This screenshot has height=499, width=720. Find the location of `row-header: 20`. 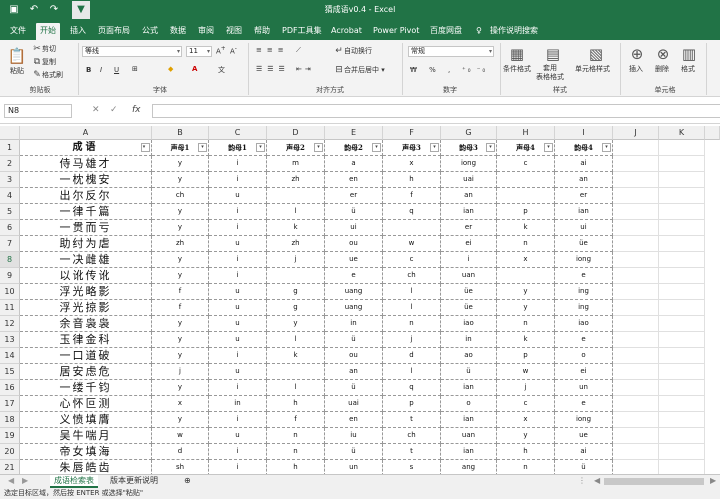

row-header: 20 is located at coordinates (10, 452).